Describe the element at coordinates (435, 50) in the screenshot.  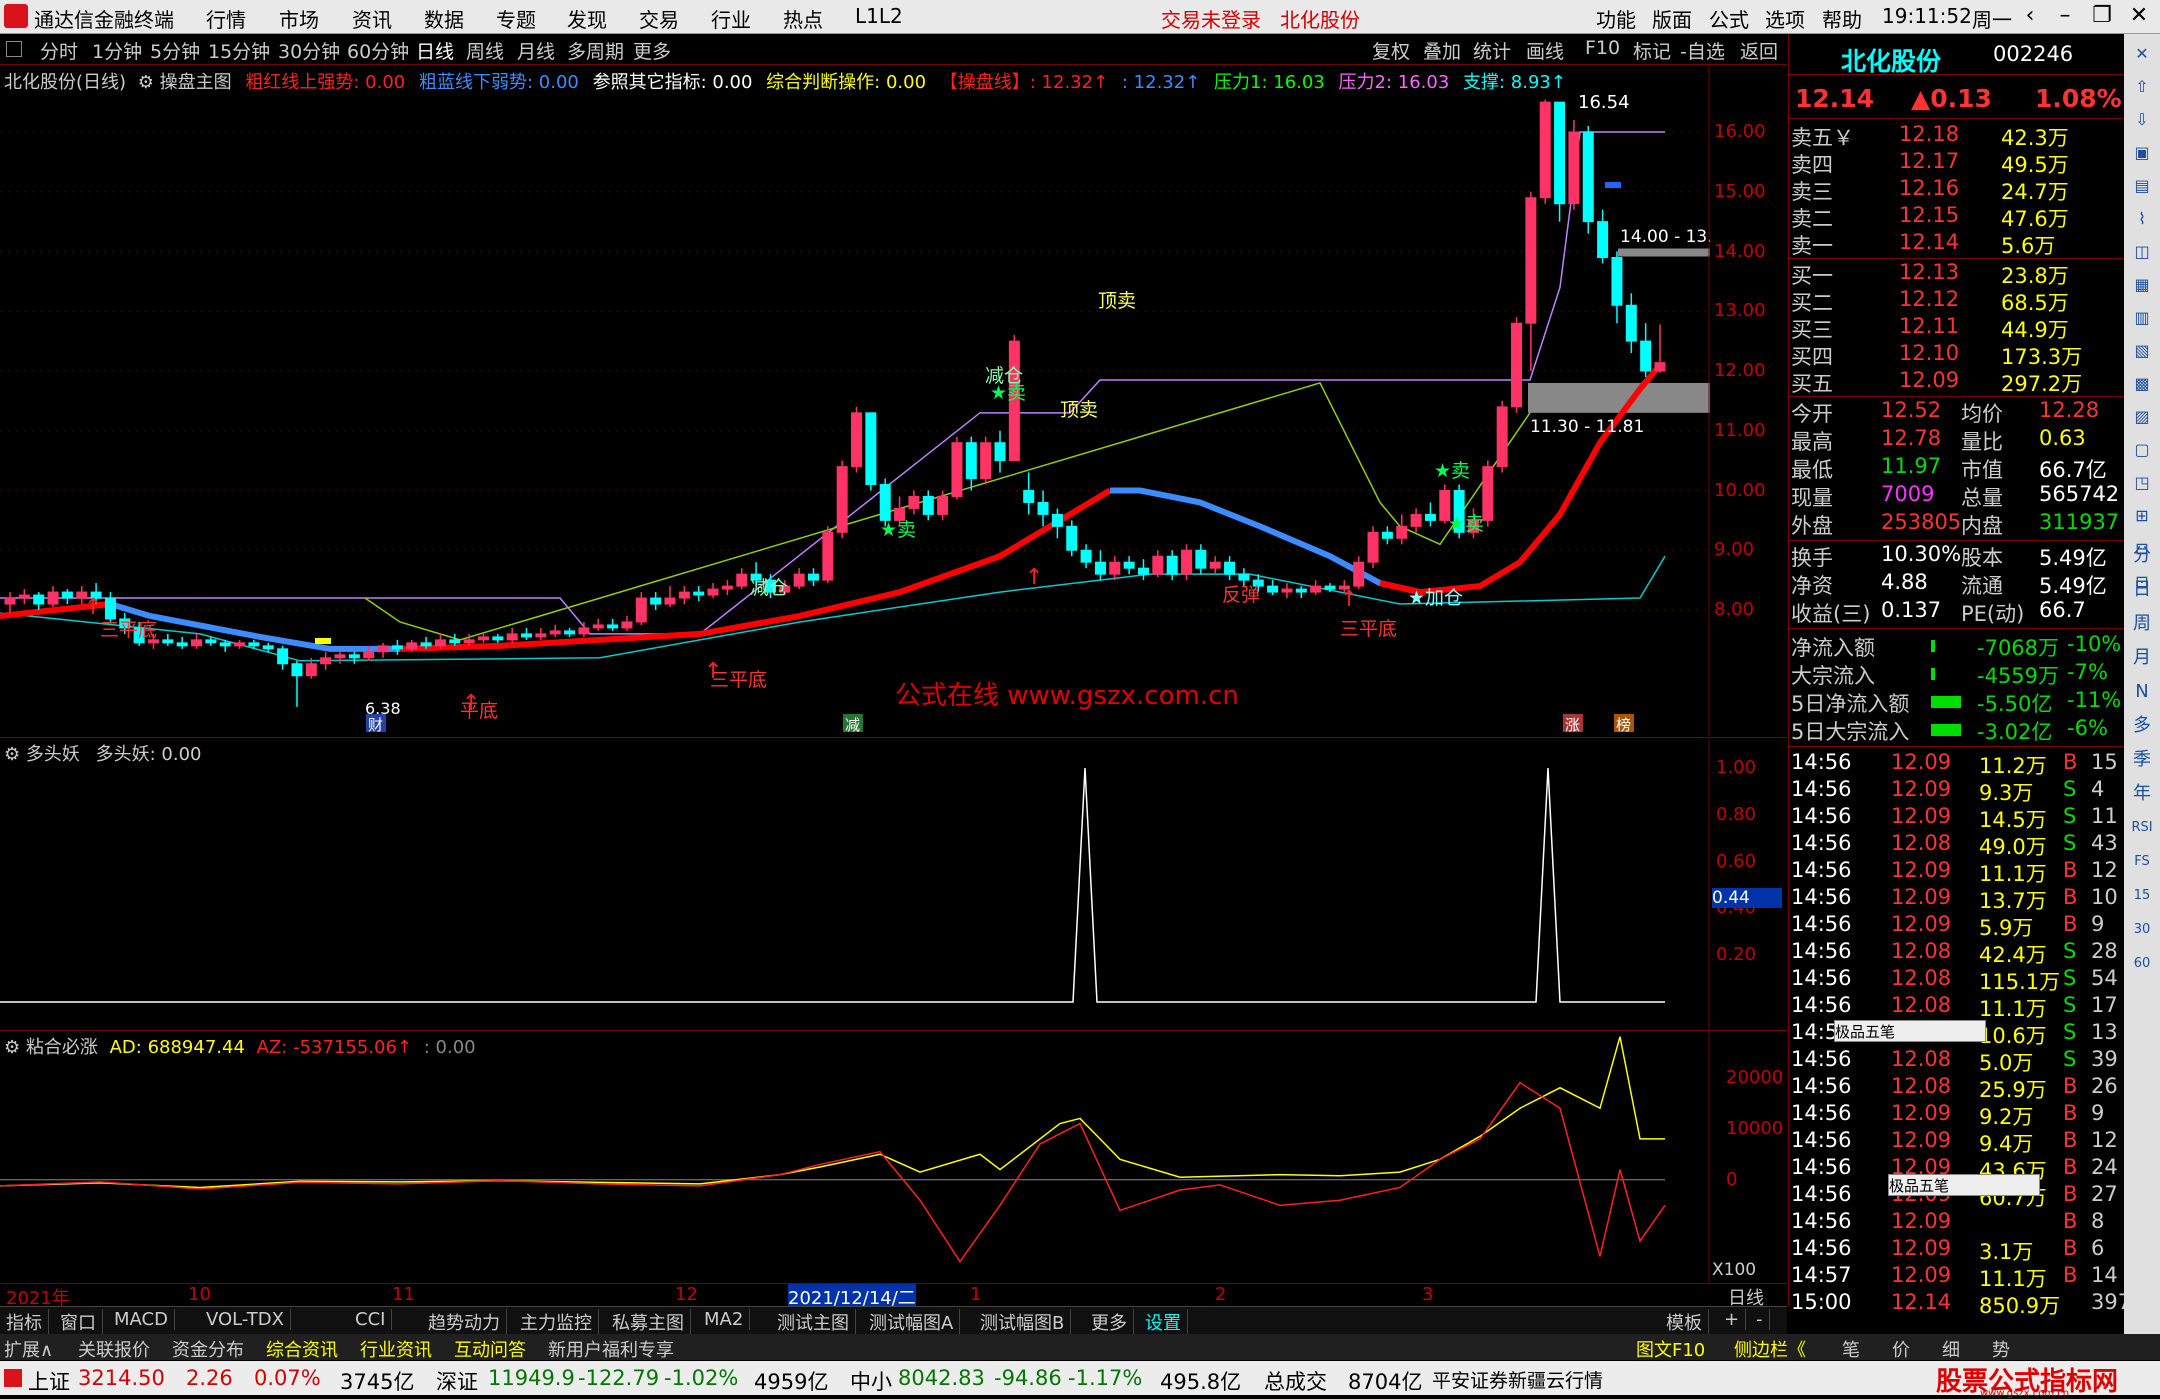
I see `period-day: 日线` at that location.